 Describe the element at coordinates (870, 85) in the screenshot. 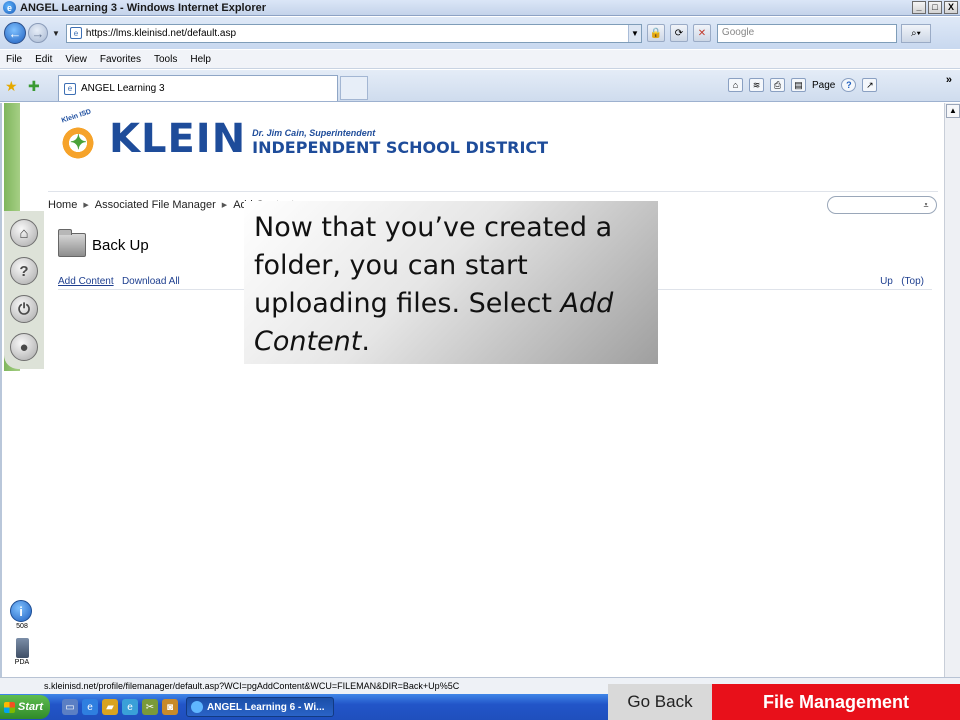

I see `research-icon: ↗` at that location.